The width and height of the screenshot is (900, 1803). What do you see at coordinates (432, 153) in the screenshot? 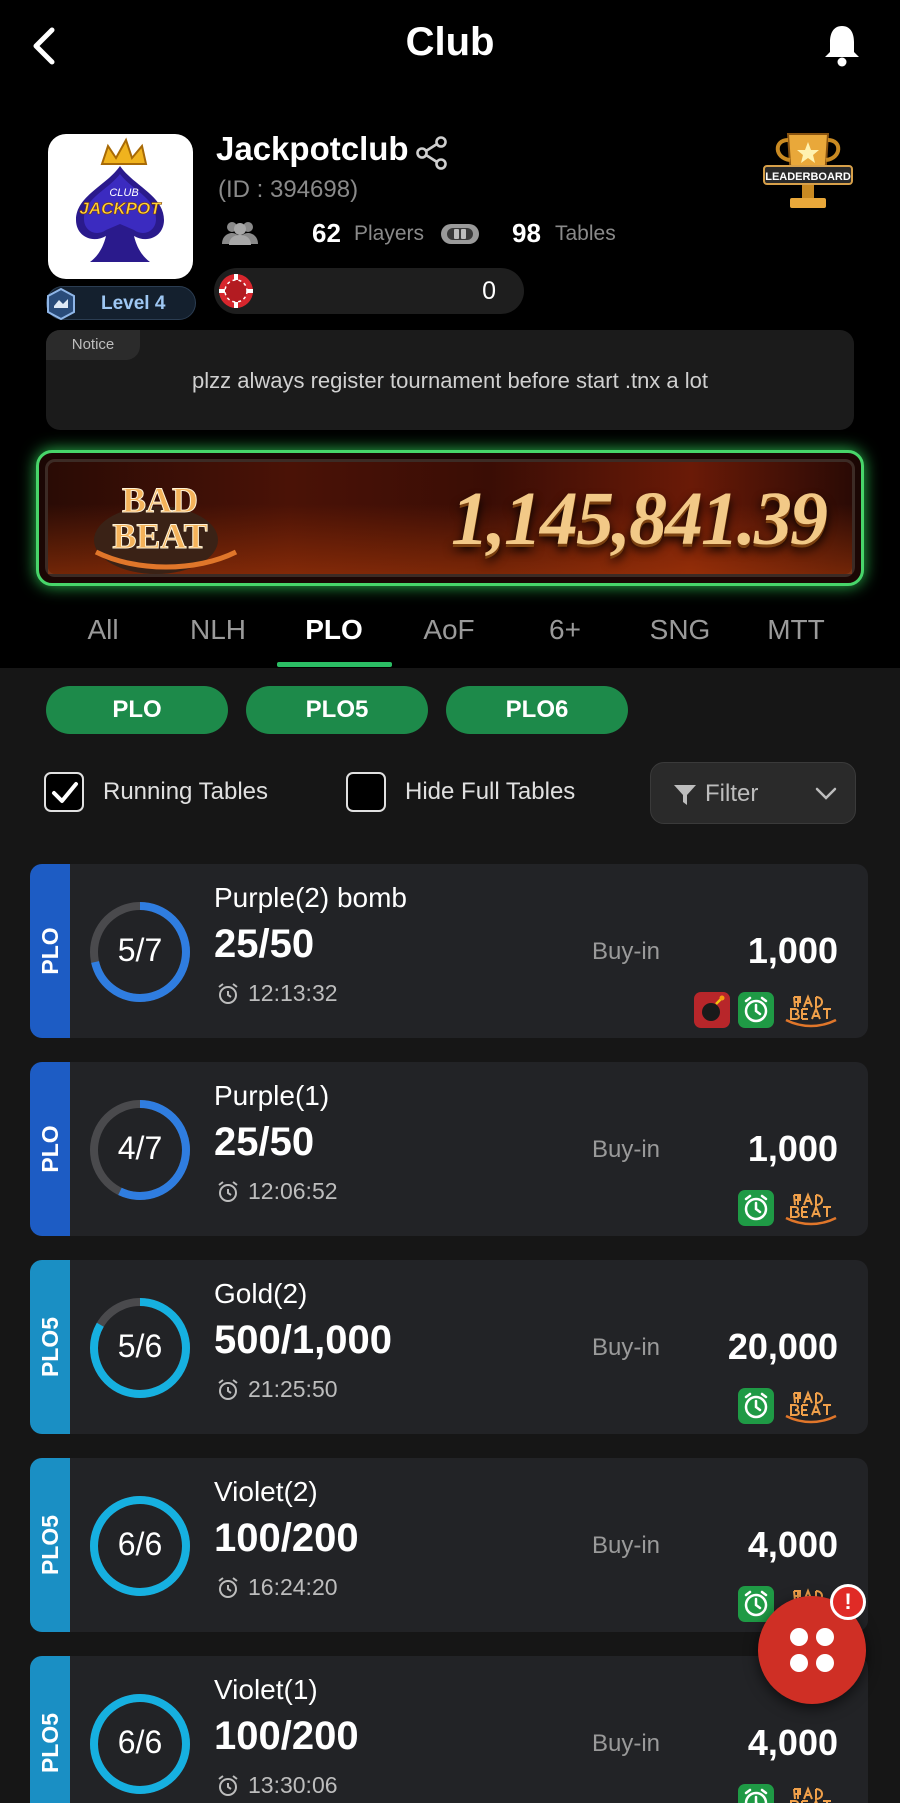
I see `share-icon` at bounding box center [432, 153].